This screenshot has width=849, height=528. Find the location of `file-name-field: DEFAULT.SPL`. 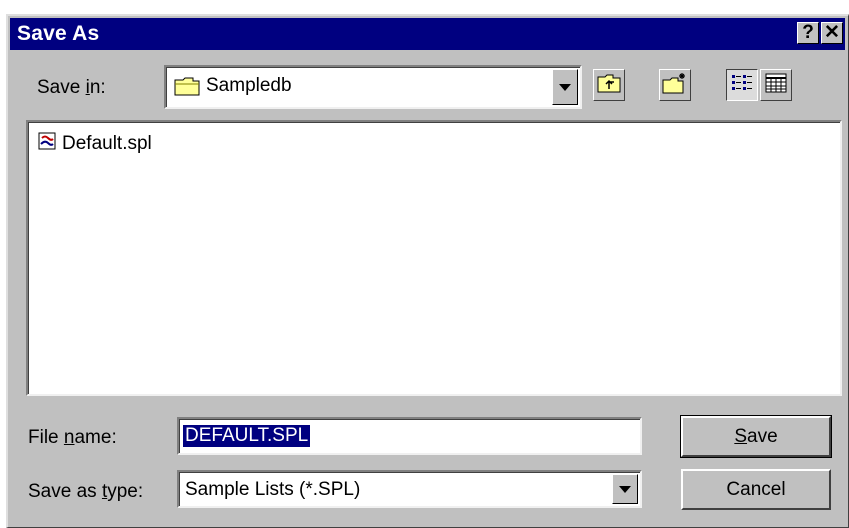

file-name-field: DEFAULT.SPL is located at coordinates (409, 436).